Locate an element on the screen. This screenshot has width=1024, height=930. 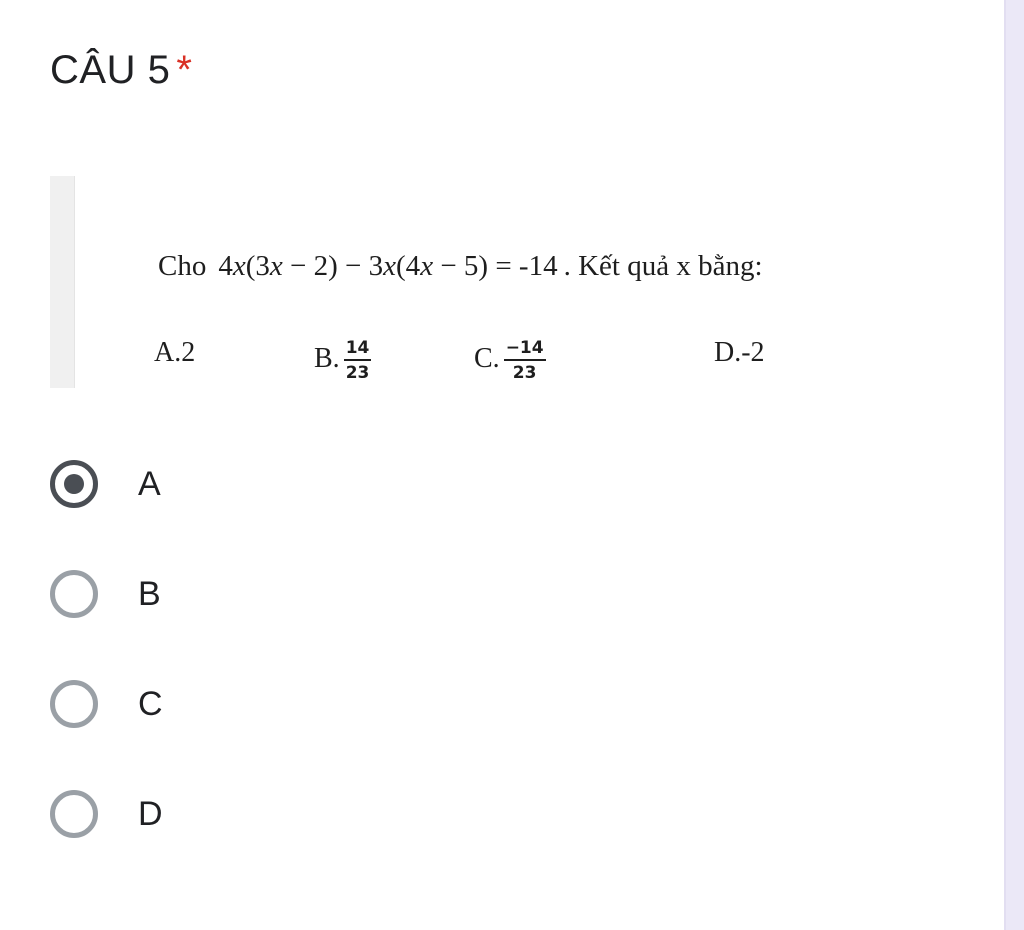
image-answer-c: C. −14 23 is located at coordinates (510, 360).